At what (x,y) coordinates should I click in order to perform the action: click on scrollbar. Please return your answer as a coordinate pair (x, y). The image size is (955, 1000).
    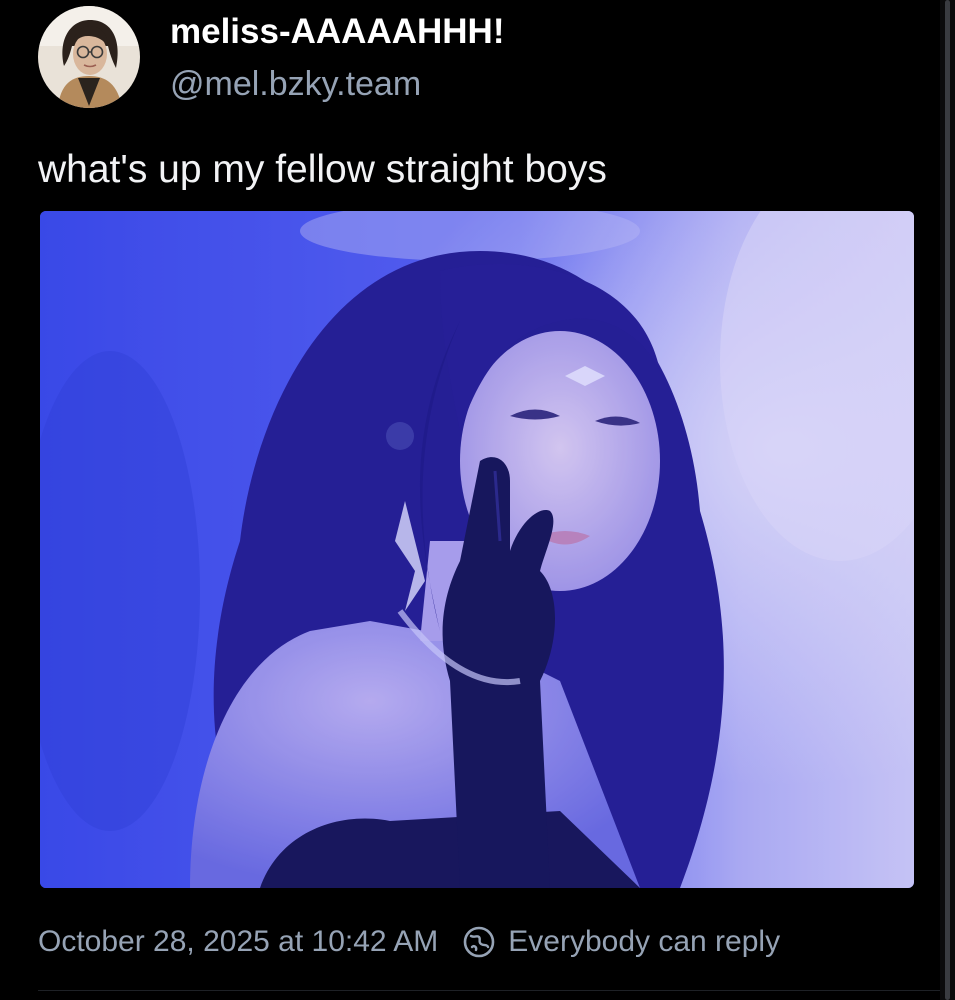
    Looking at the image, I should click on (947, 500).